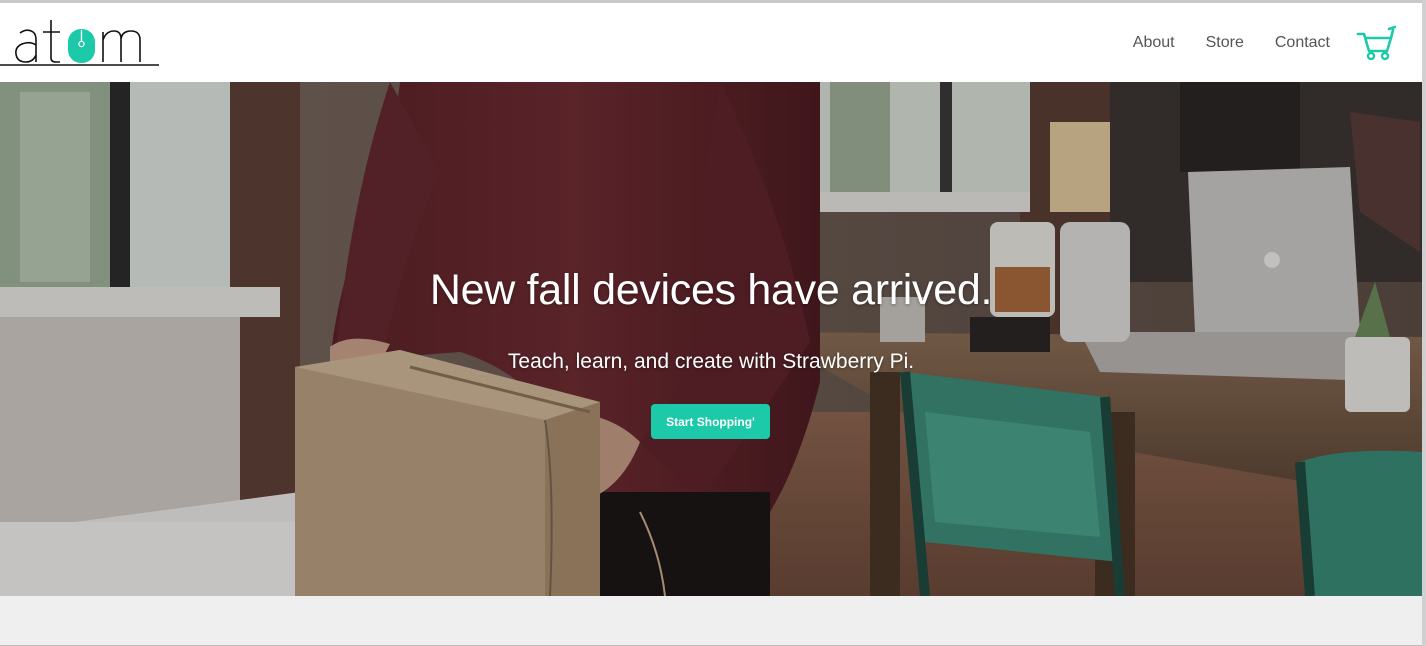  What do you see at coordinates (710, 421) in the screenshot?
I see `start-shopping-button: Start Shopping'` at bounding box center [710, 421].